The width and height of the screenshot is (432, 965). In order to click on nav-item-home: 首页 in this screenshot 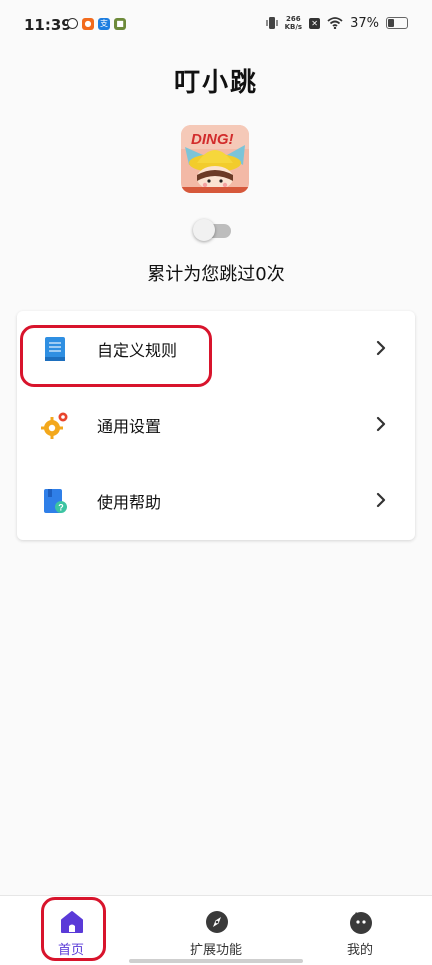, I will do `click(71, 930)`.